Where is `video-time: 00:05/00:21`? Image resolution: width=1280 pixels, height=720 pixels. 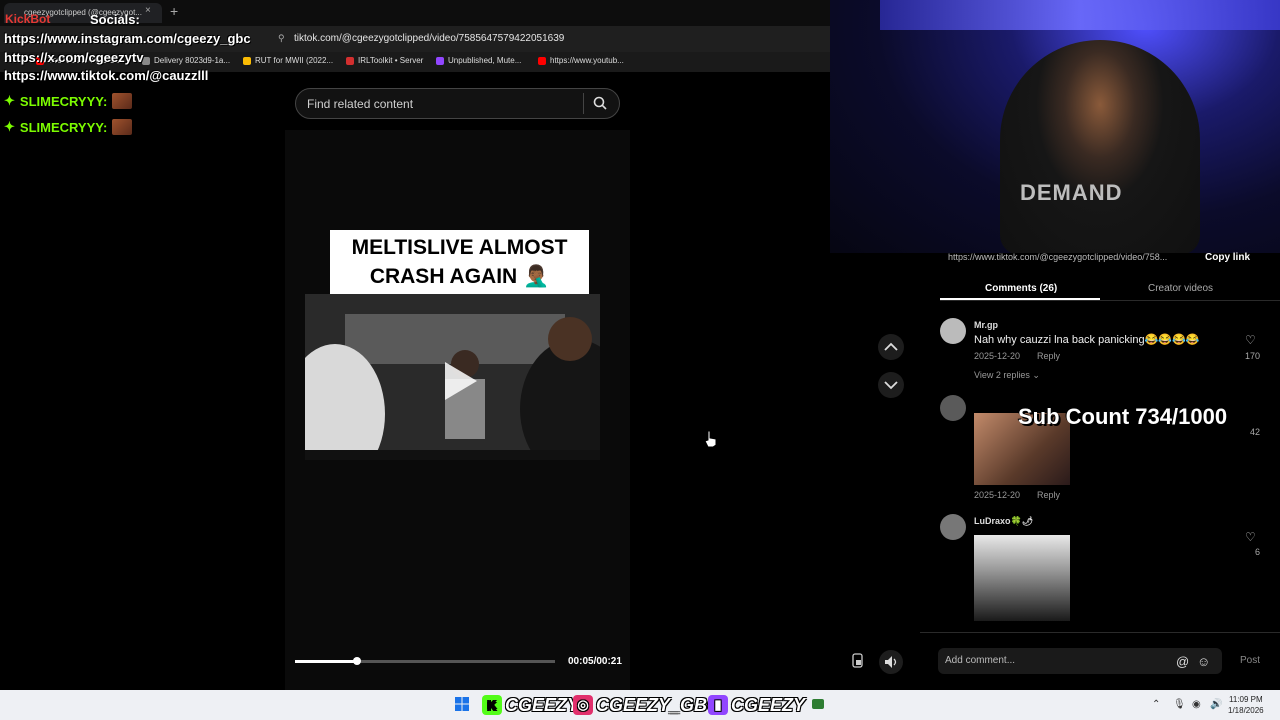 video-time: 00:05/00:21 is located at coordinates (595, 661).